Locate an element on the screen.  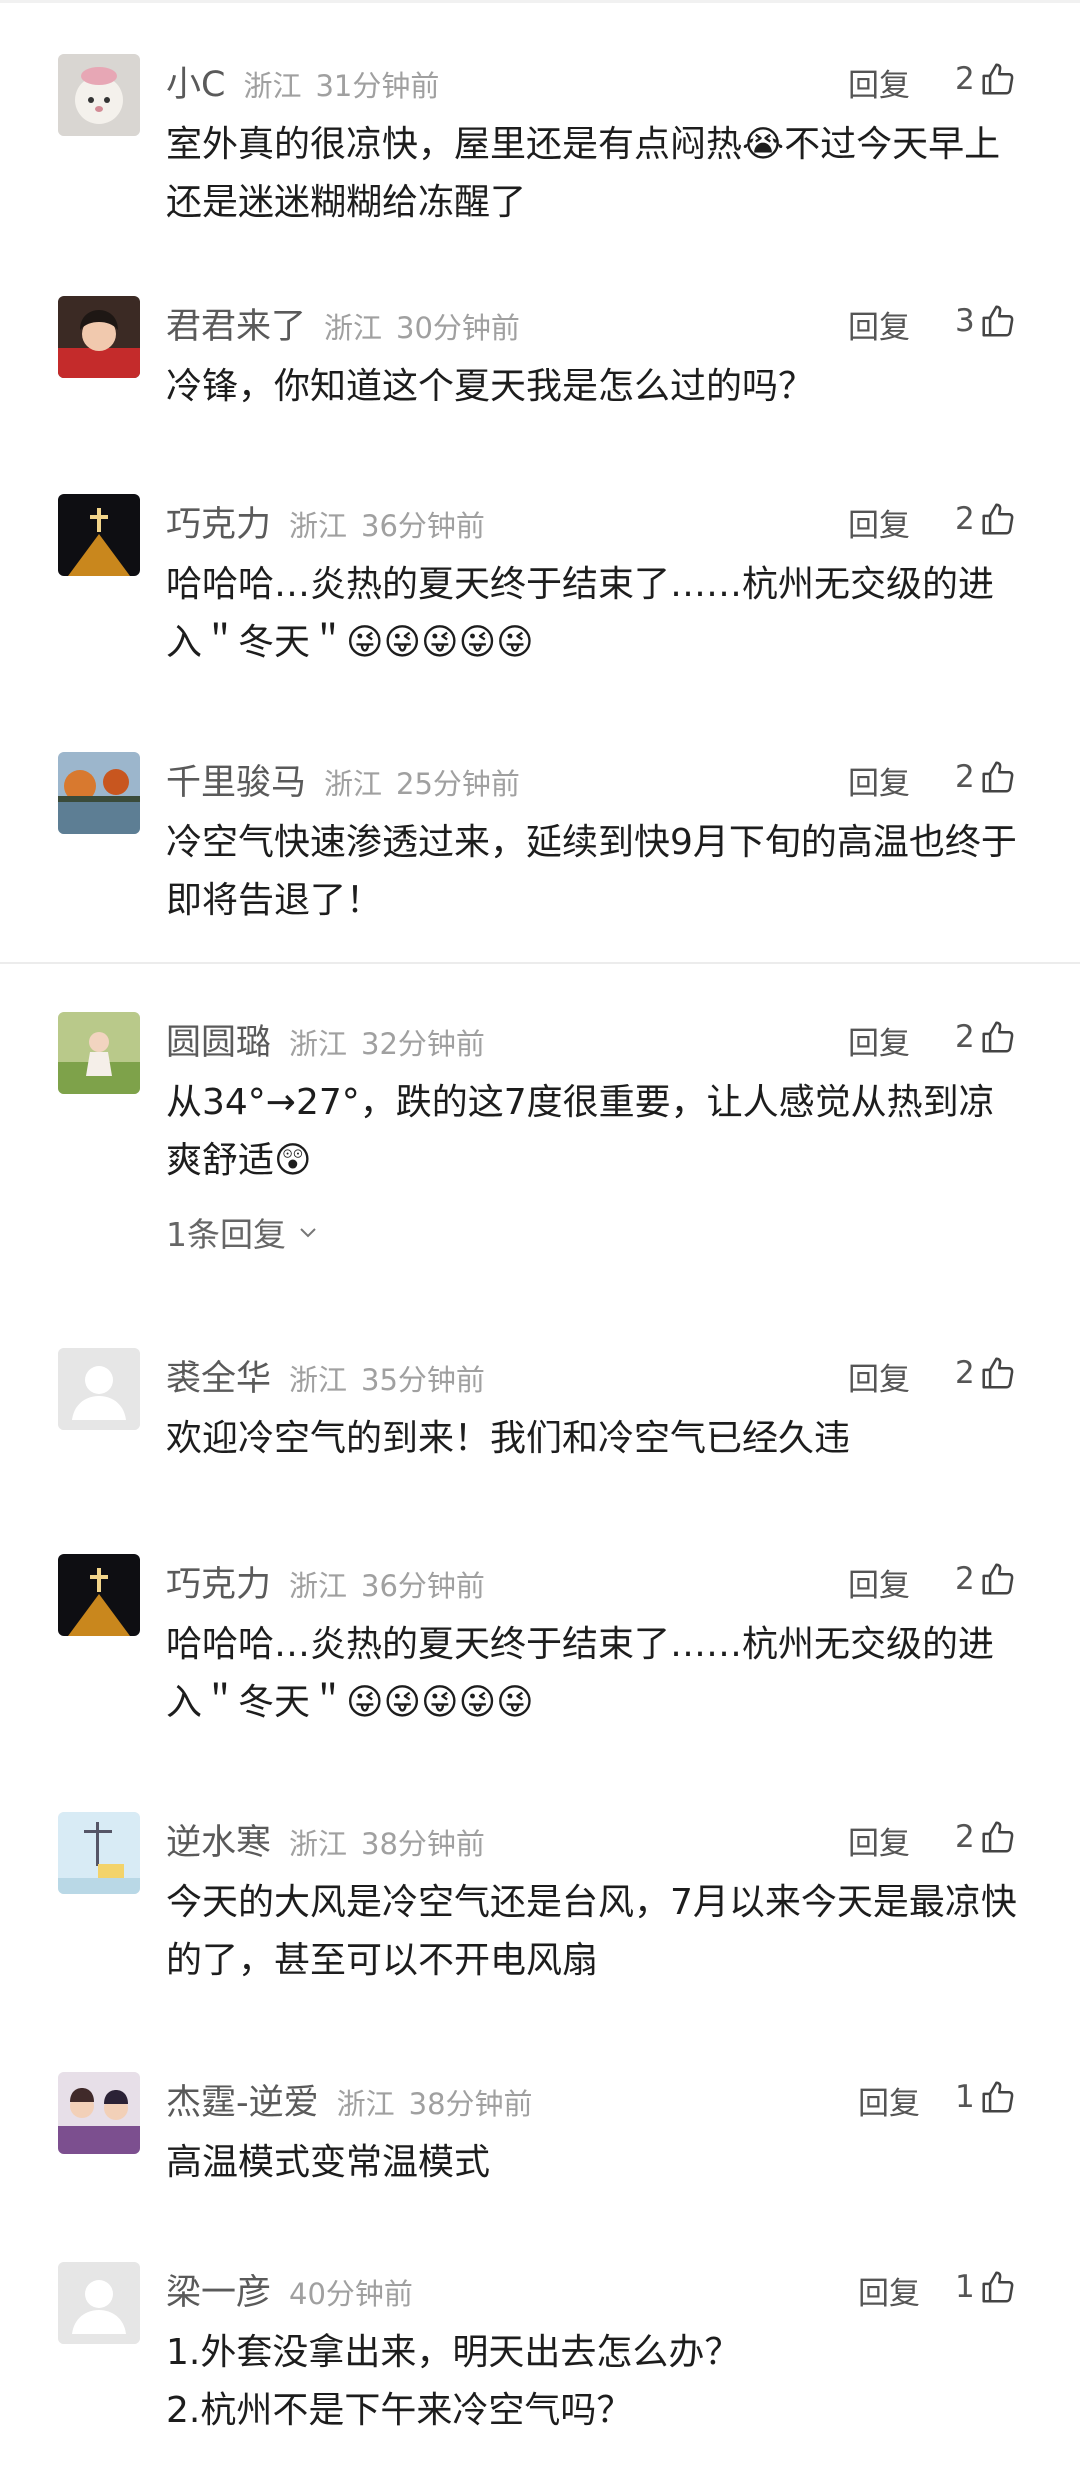
comment-text: 欢迎冷空气的到来！我们和冷空气已经久违 is located at coordinates (508, 1438).